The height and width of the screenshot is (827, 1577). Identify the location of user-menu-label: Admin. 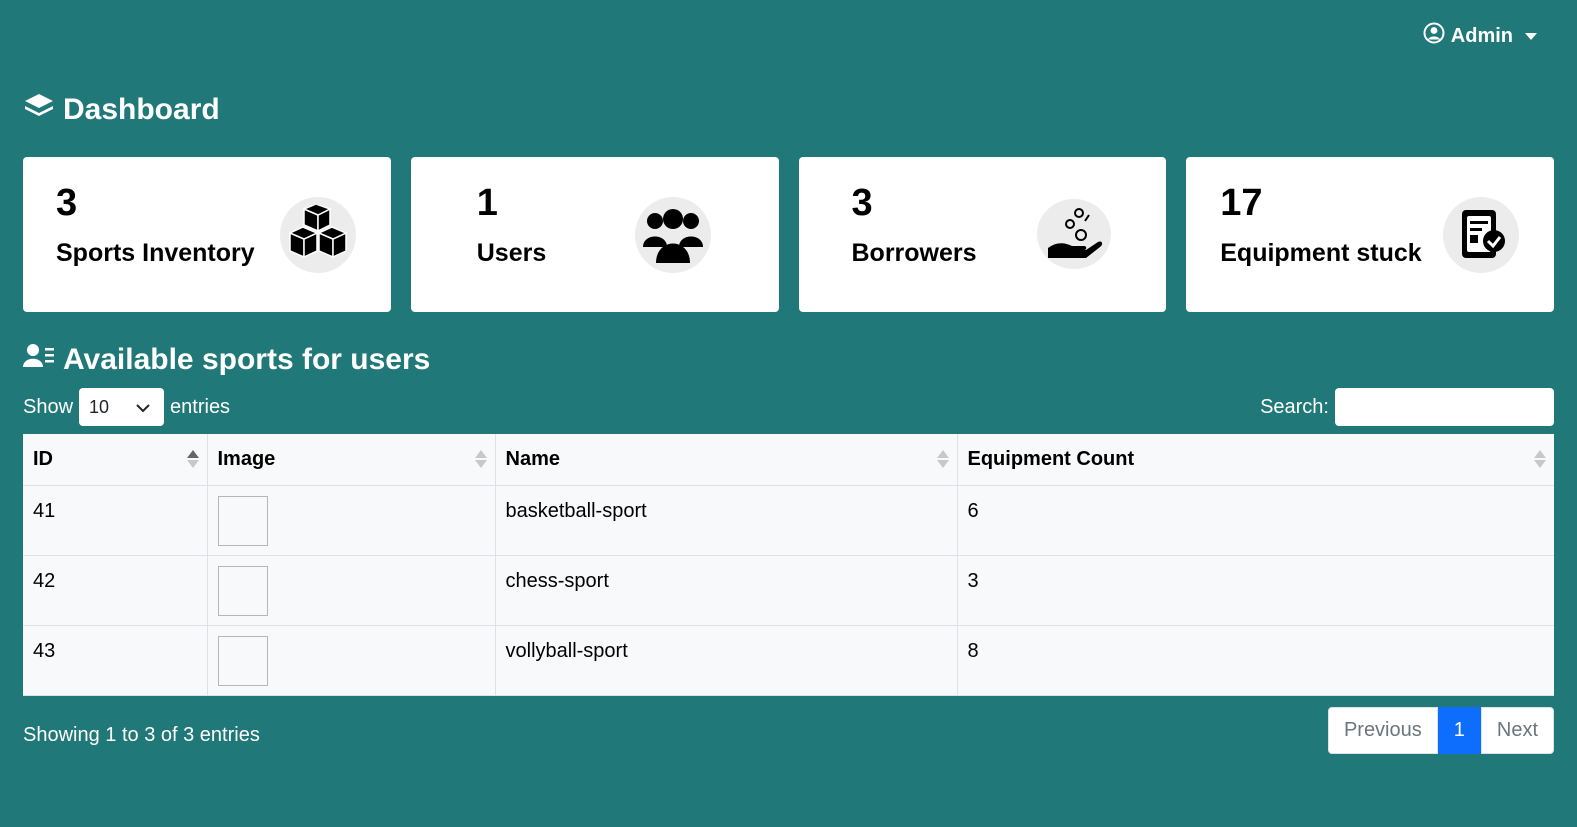
(1481, 35).